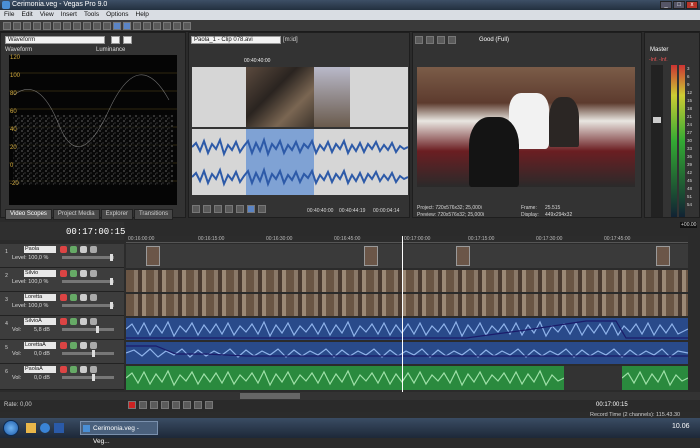 The image size is (700, 448). What do you see at coordinates (407, 305) in the screenshot?
I see `track-lane-loretta` at bounding box center [407, 305].